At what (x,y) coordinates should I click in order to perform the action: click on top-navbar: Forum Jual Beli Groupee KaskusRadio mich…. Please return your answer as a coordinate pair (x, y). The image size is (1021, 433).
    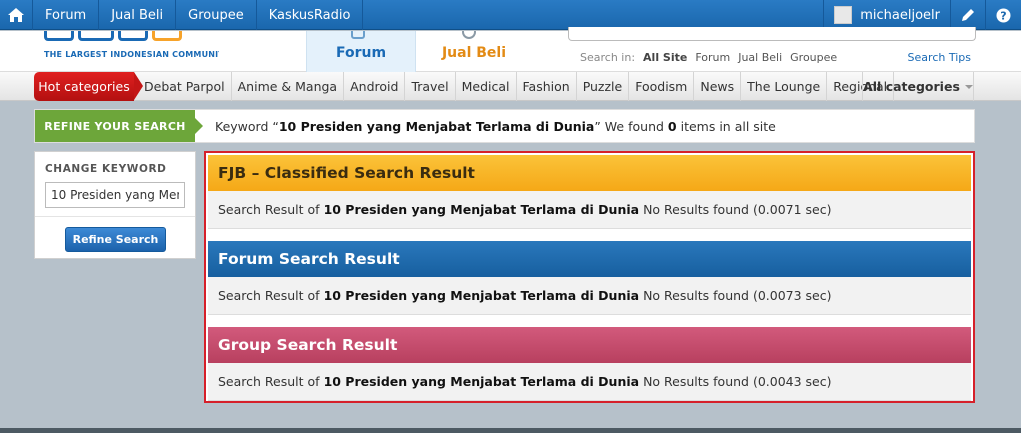
    Looking at the image, I should click on (510, 15).